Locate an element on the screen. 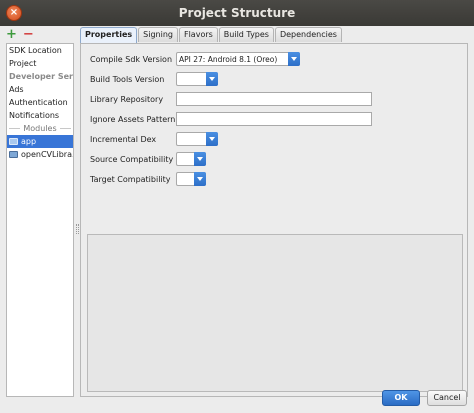 The height and width of the screenshot is (413, 474). incremental-dex-select is located at coordinates (197, 138).